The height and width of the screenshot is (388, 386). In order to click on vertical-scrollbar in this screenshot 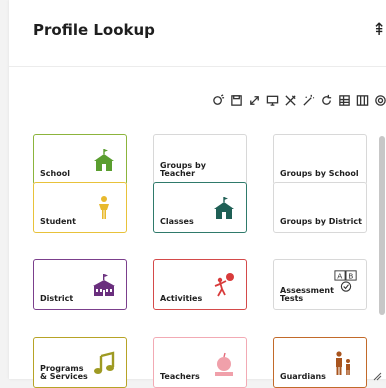, I will do `click(382, 225)`.